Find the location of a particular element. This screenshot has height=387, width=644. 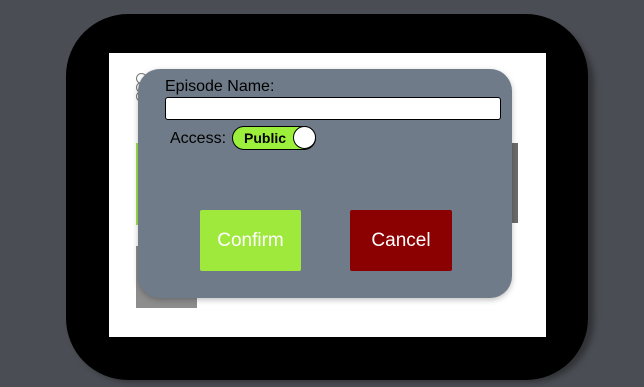

toggle-knob is located at coordinates (304, 137).